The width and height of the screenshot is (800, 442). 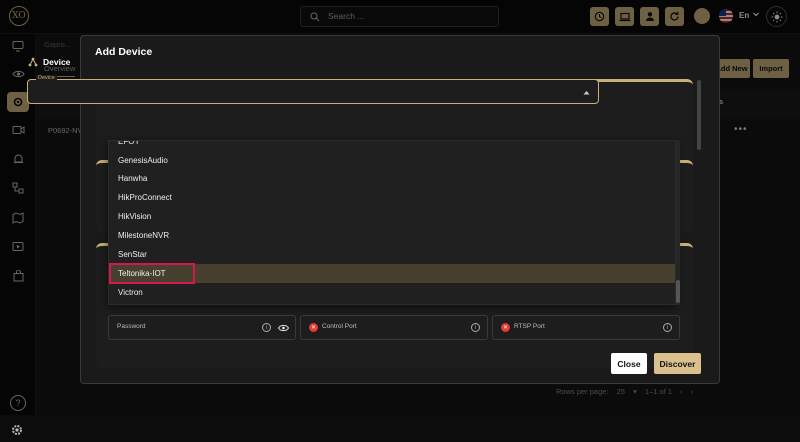 What do you see at coordinates (124, 52) in the screenshot?
I see `dialog-title: Add Device` at bounding box center [124, 52].